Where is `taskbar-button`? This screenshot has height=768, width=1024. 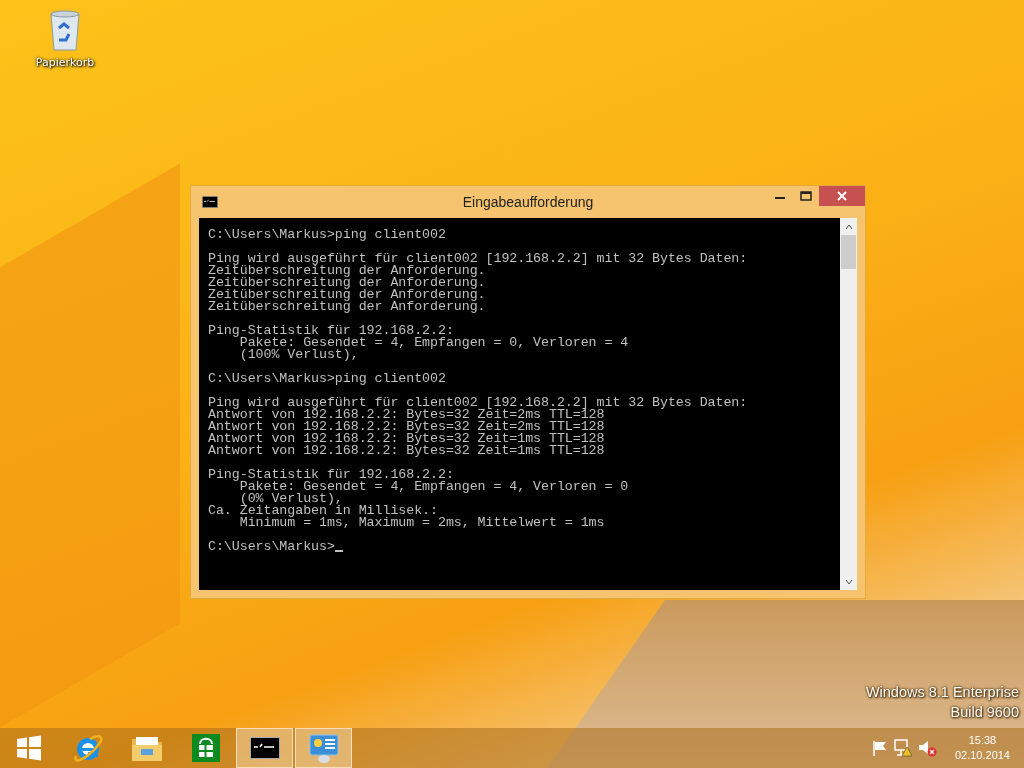
taskbar-button is located at coordinates (264, 748).